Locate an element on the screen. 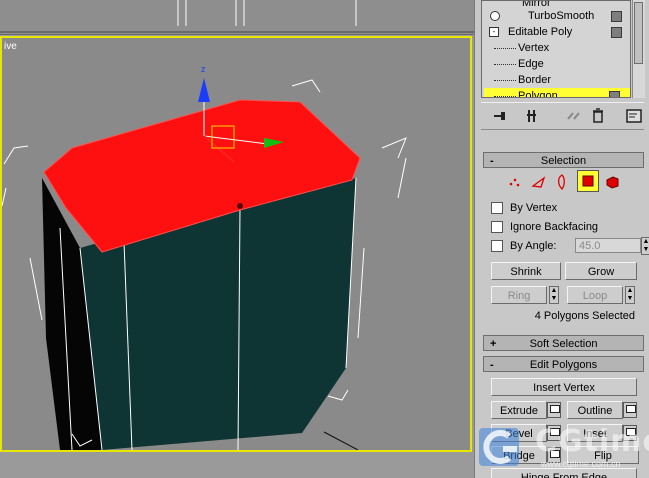  ring-button: Ring is located at coordinates (519, 295).